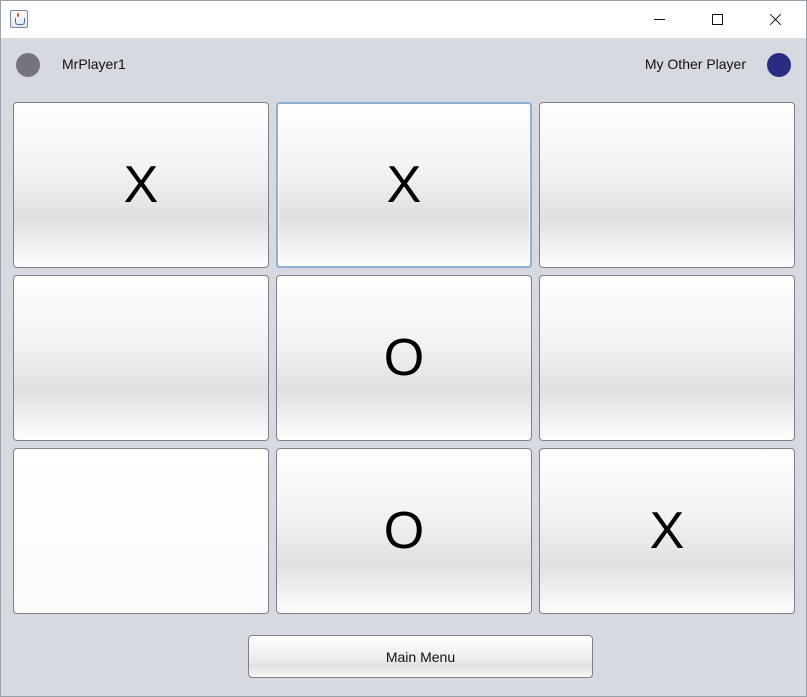 The image size is (807, 697). I want to click on board-cell-1: X, so click(404, 185).